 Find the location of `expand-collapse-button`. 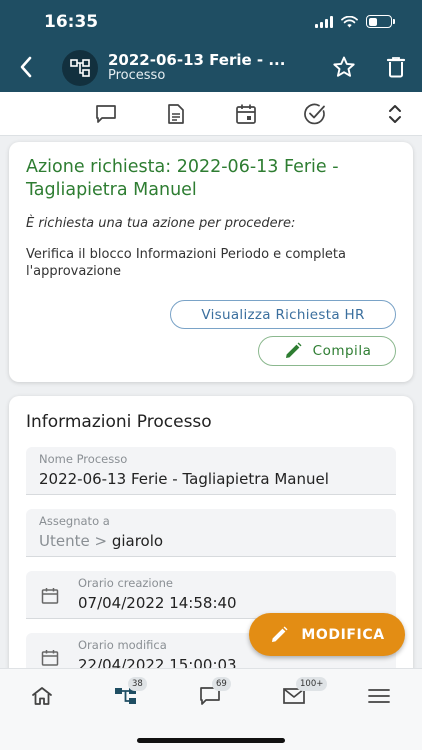

expand-collapse-button is located at coordinates (395, 114).